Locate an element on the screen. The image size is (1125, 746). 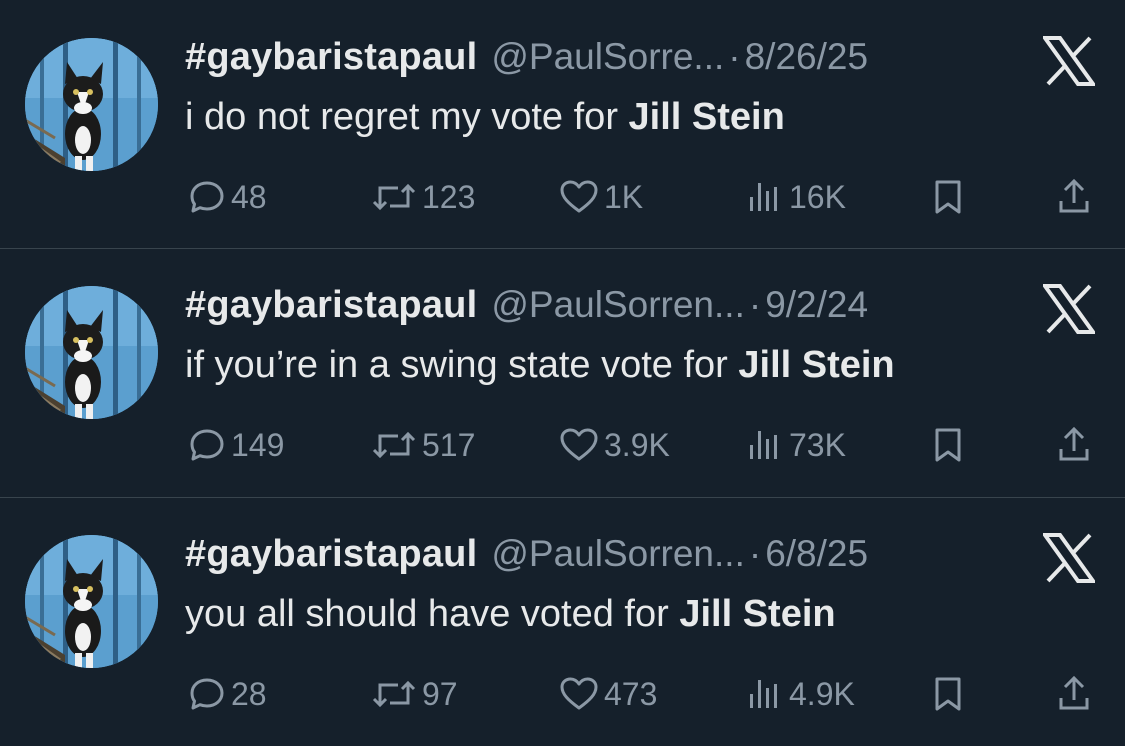
tweet-actions: 149 517 3.9K 73K is located at coordinates (562, 445).